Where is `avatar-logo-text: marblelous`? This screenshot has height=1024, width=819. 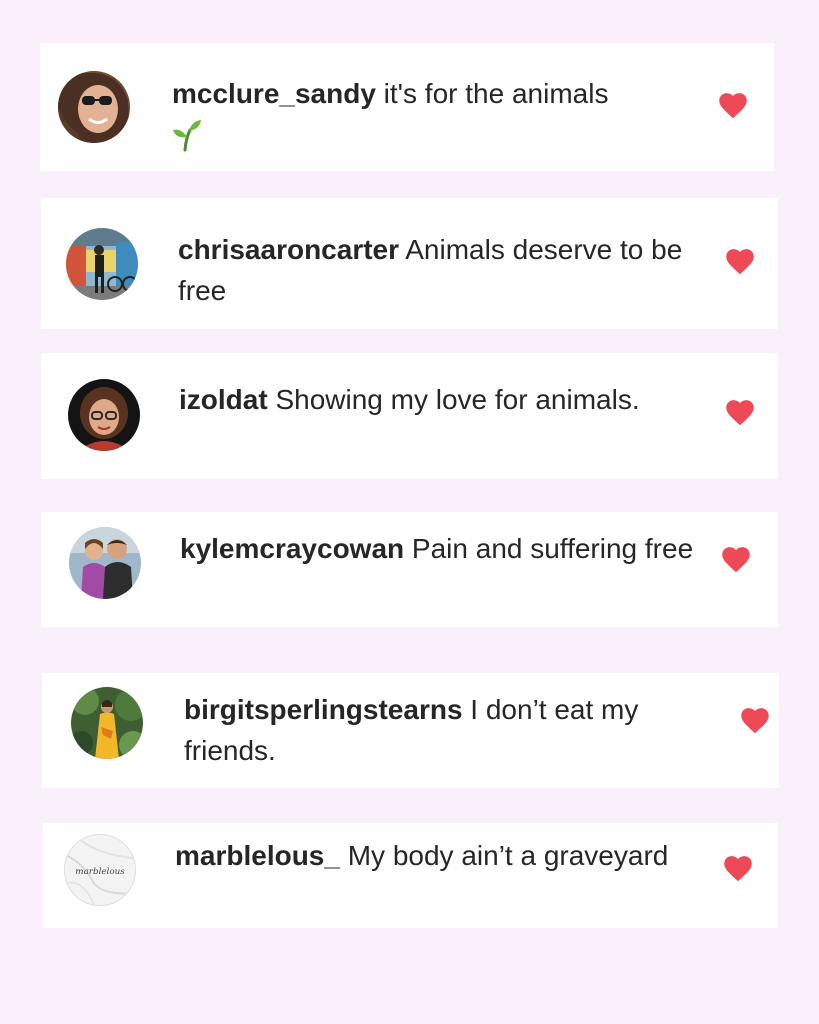 avatar-logo-text: marblelous is located at coordinates (100, 872).